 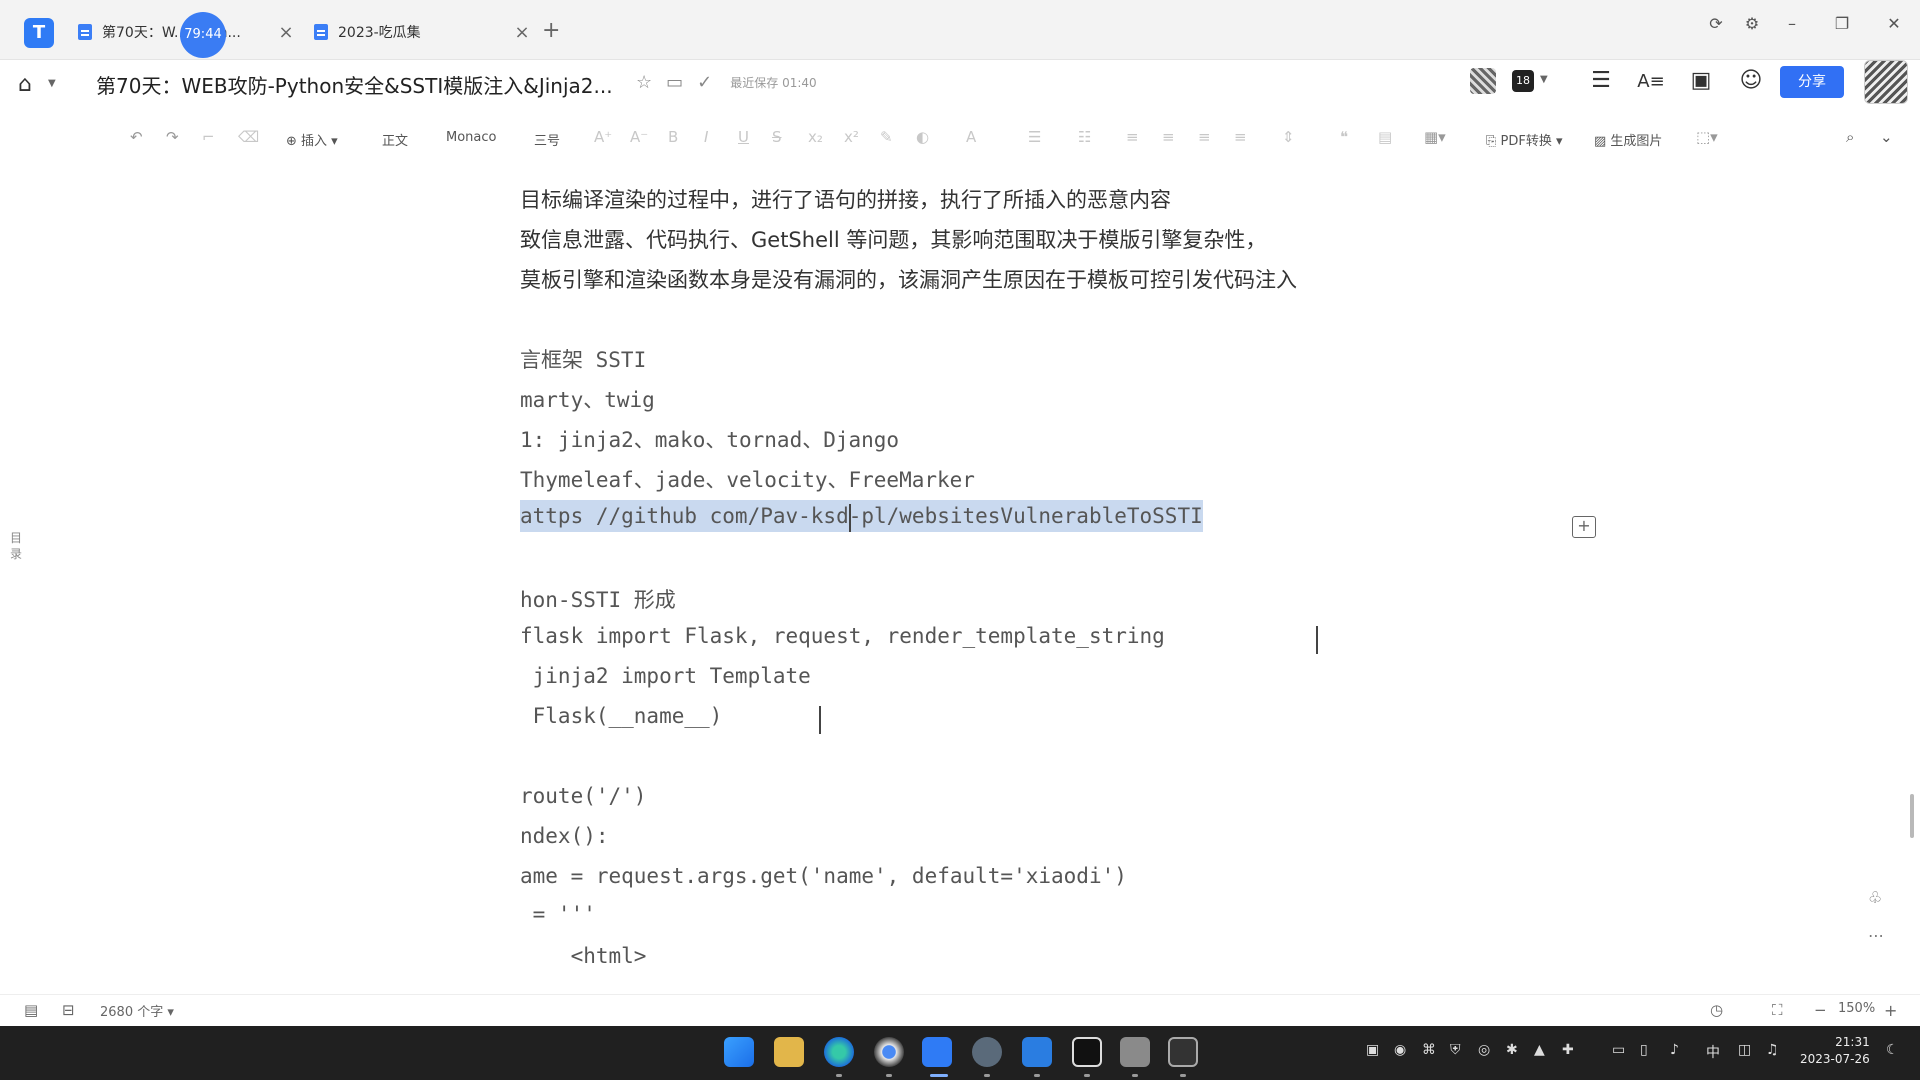 I want to click on document-line: 1: jinja2、mako、tornad、Django, so click(x=709, y=439).